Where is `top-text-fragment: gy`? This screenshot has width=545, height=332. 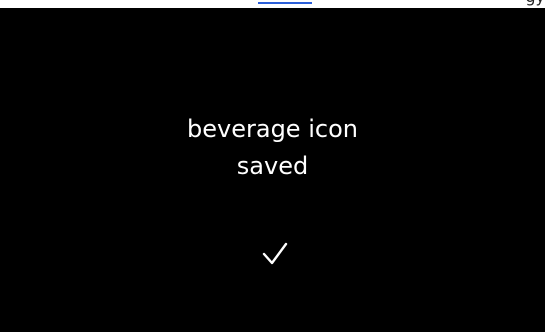
top-text-fragment: gy is located at coordinates (535, 2).